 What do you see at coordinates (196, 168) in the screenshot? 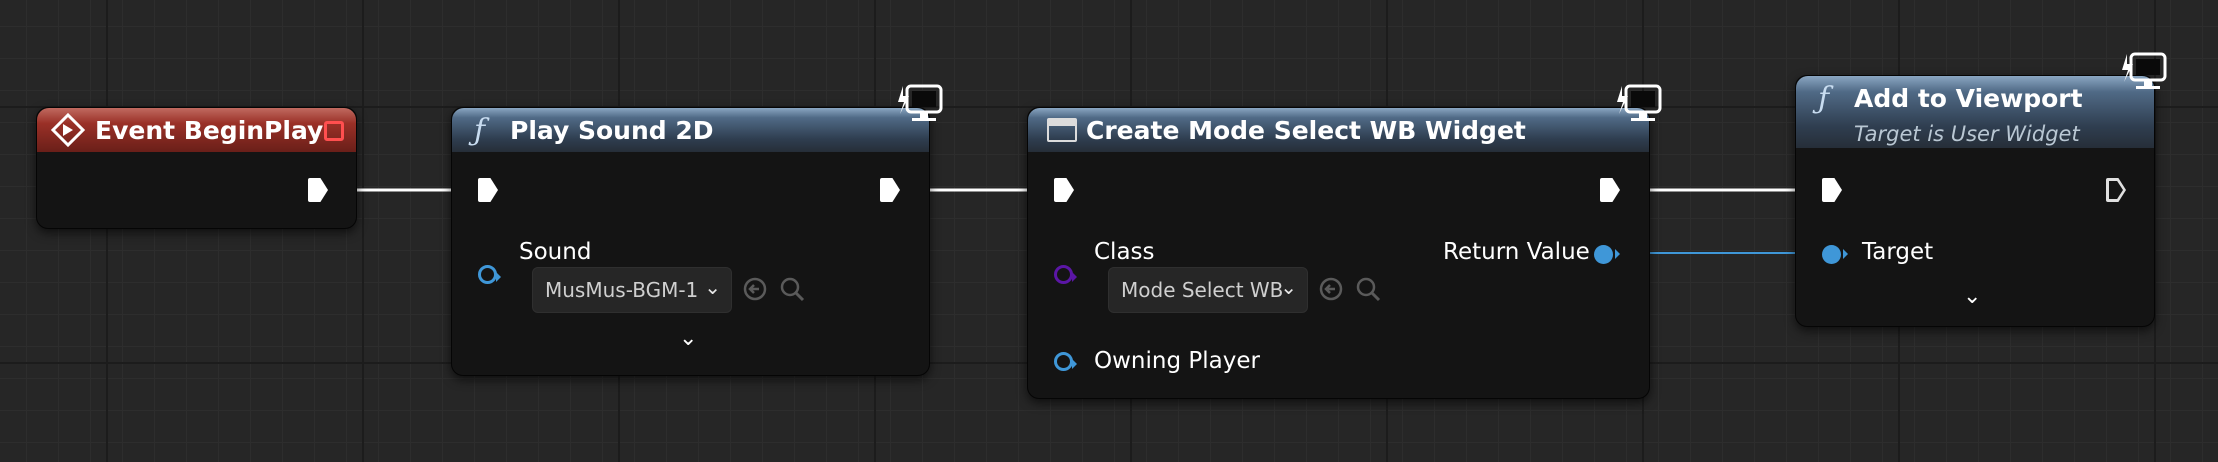
I see `event-beginplay-node: Event BeginPlay` at bounding box center [196, 168].